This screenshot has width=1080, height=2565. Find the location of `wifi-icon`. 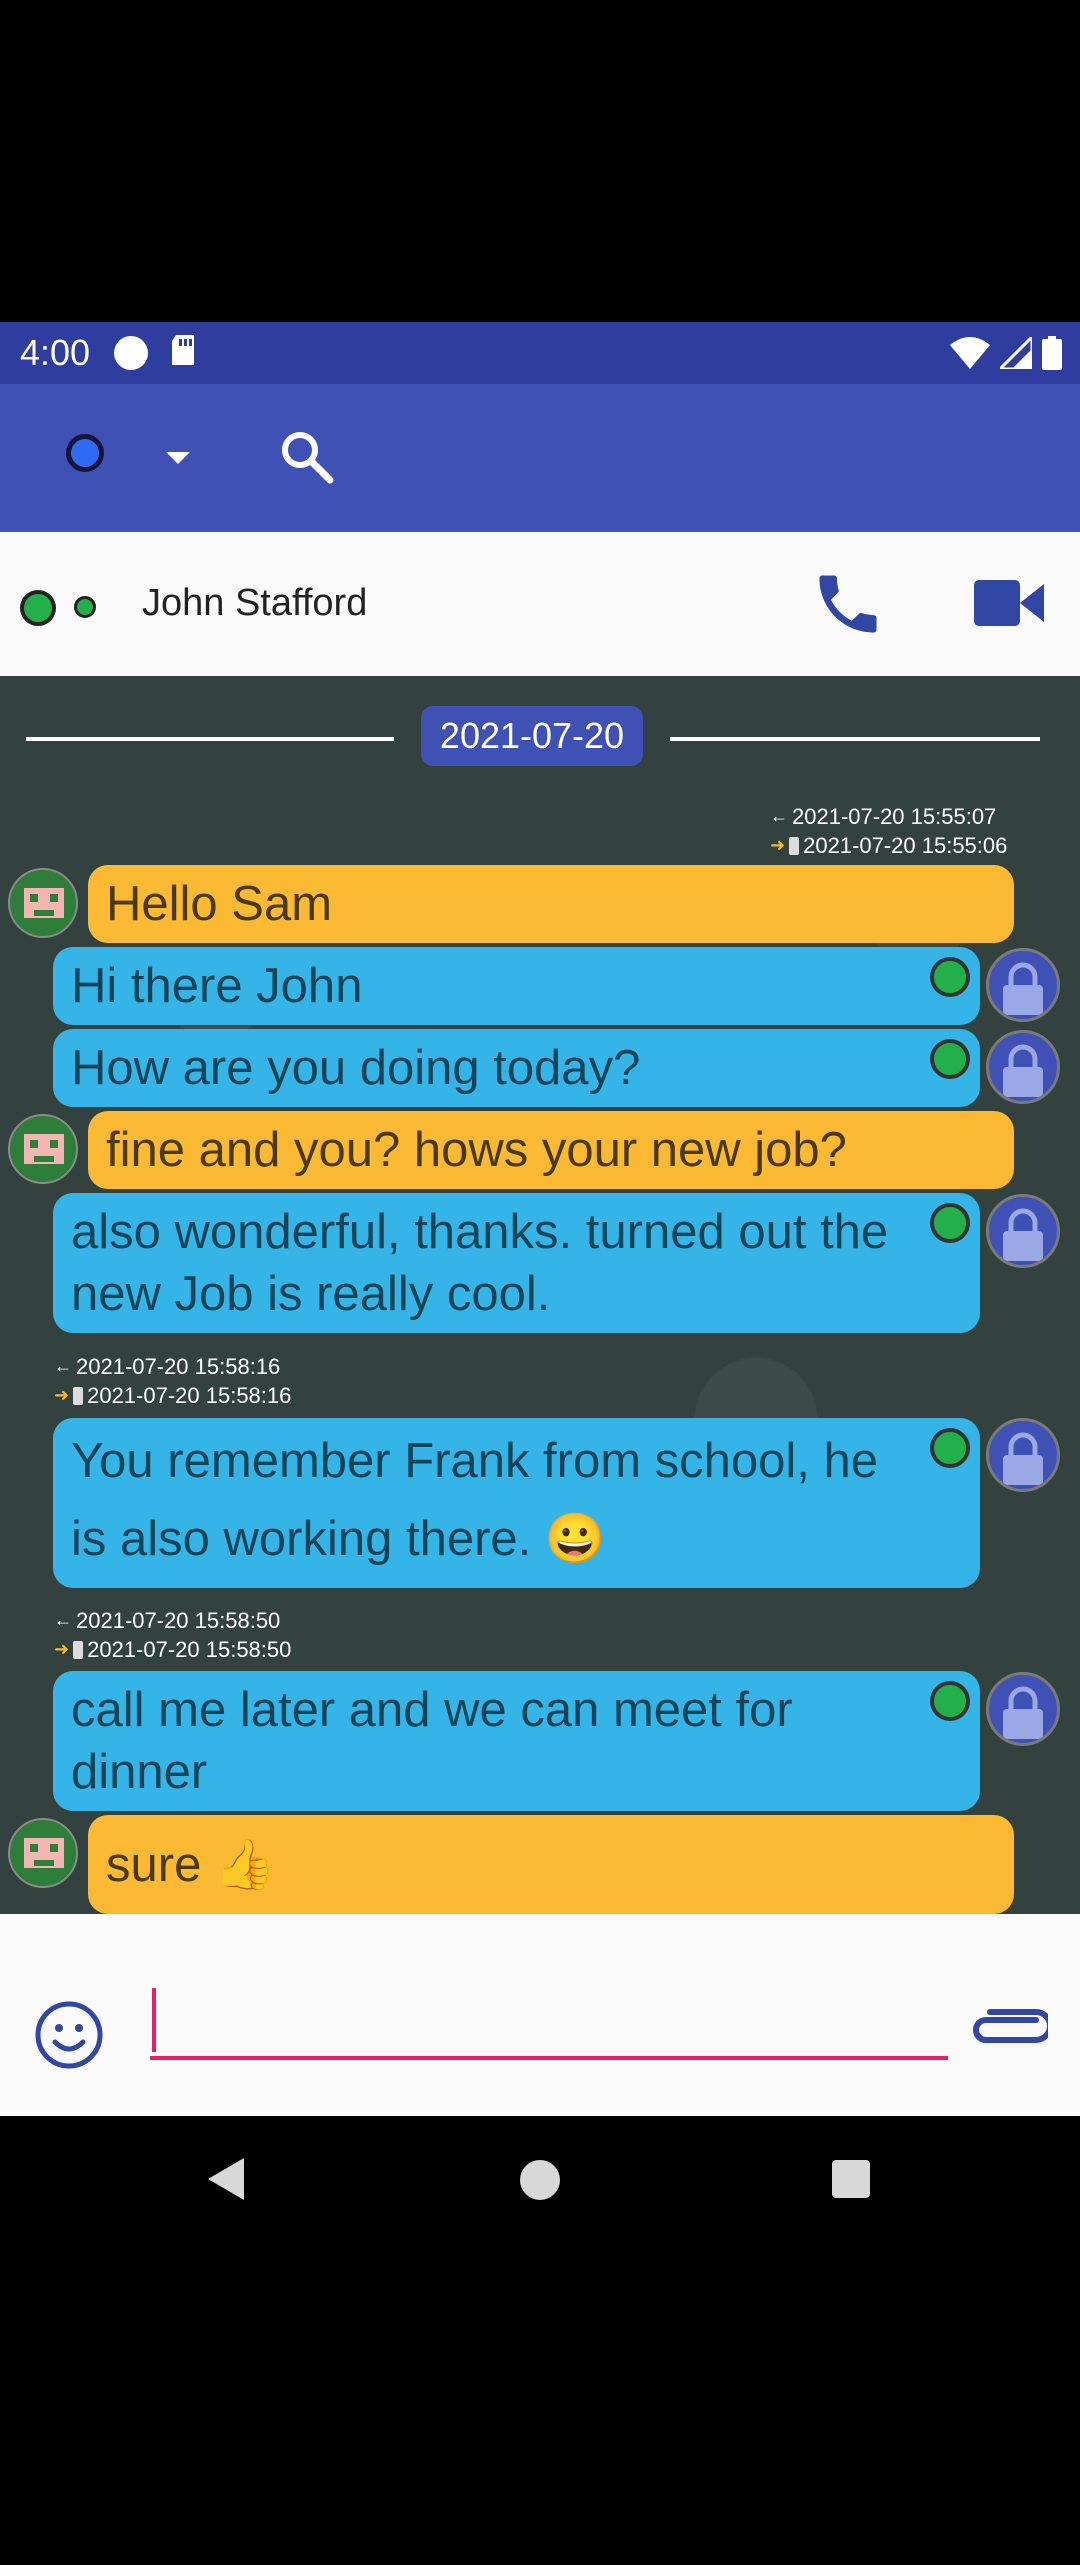

wifi-icon is located at coordinates (970, 355).